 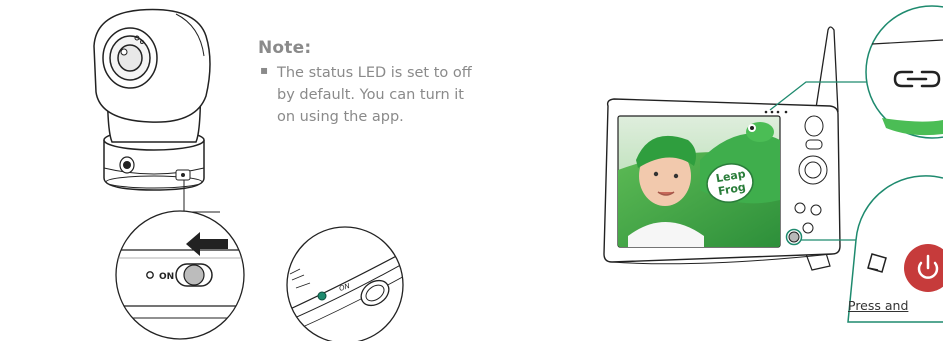 I want to click on note-title: Note:, so click(x=285, y=48).